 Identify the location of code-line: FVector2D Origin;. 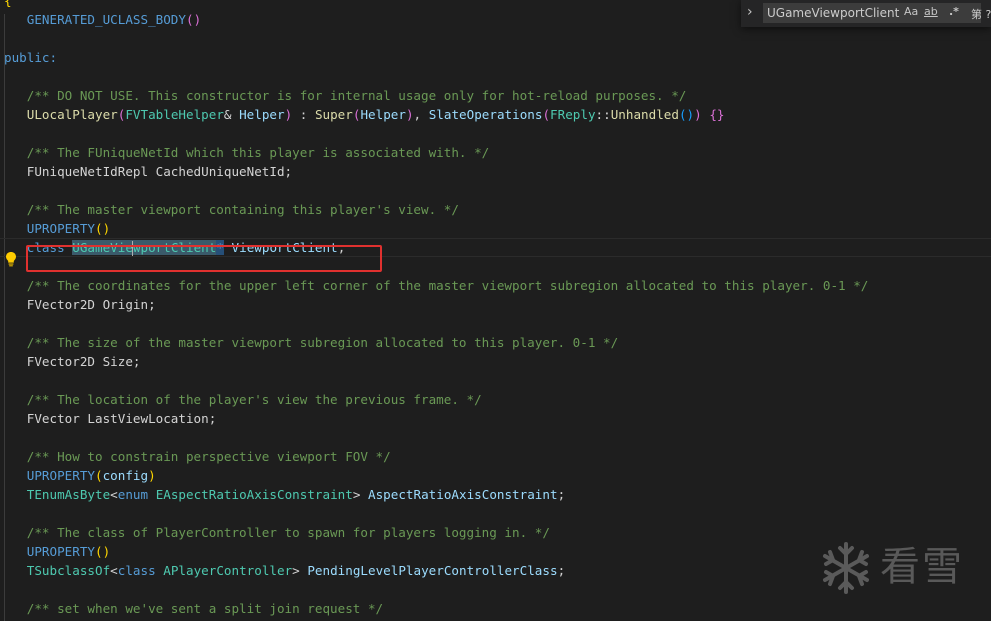
(497, 304).